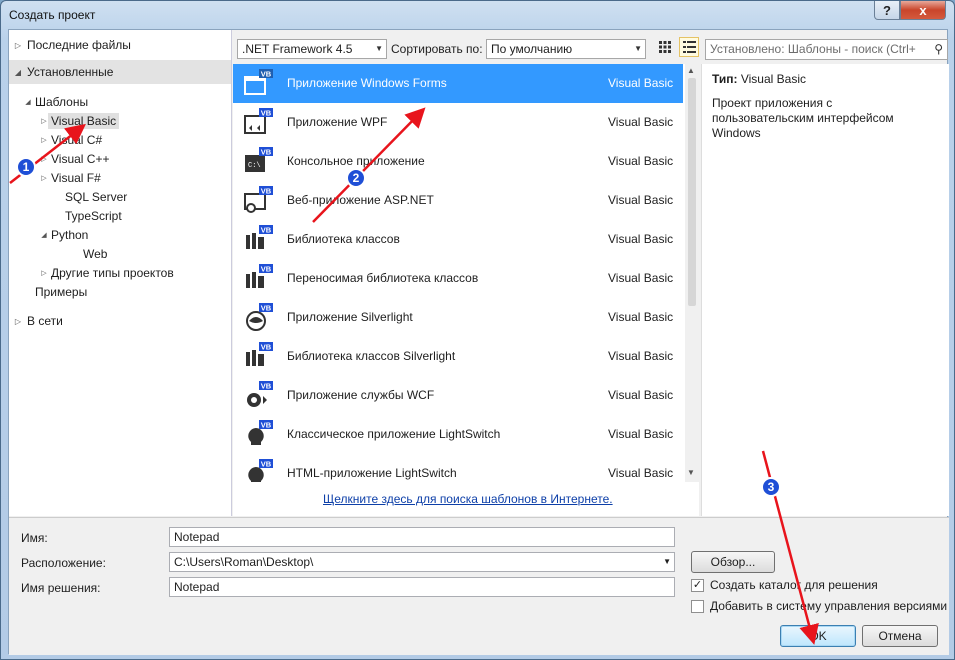  What do you see at coordinates (54, 101) in the screenshot?
I see `tree-item: ◢ Шаблоны` at bounding box center [54, 101].